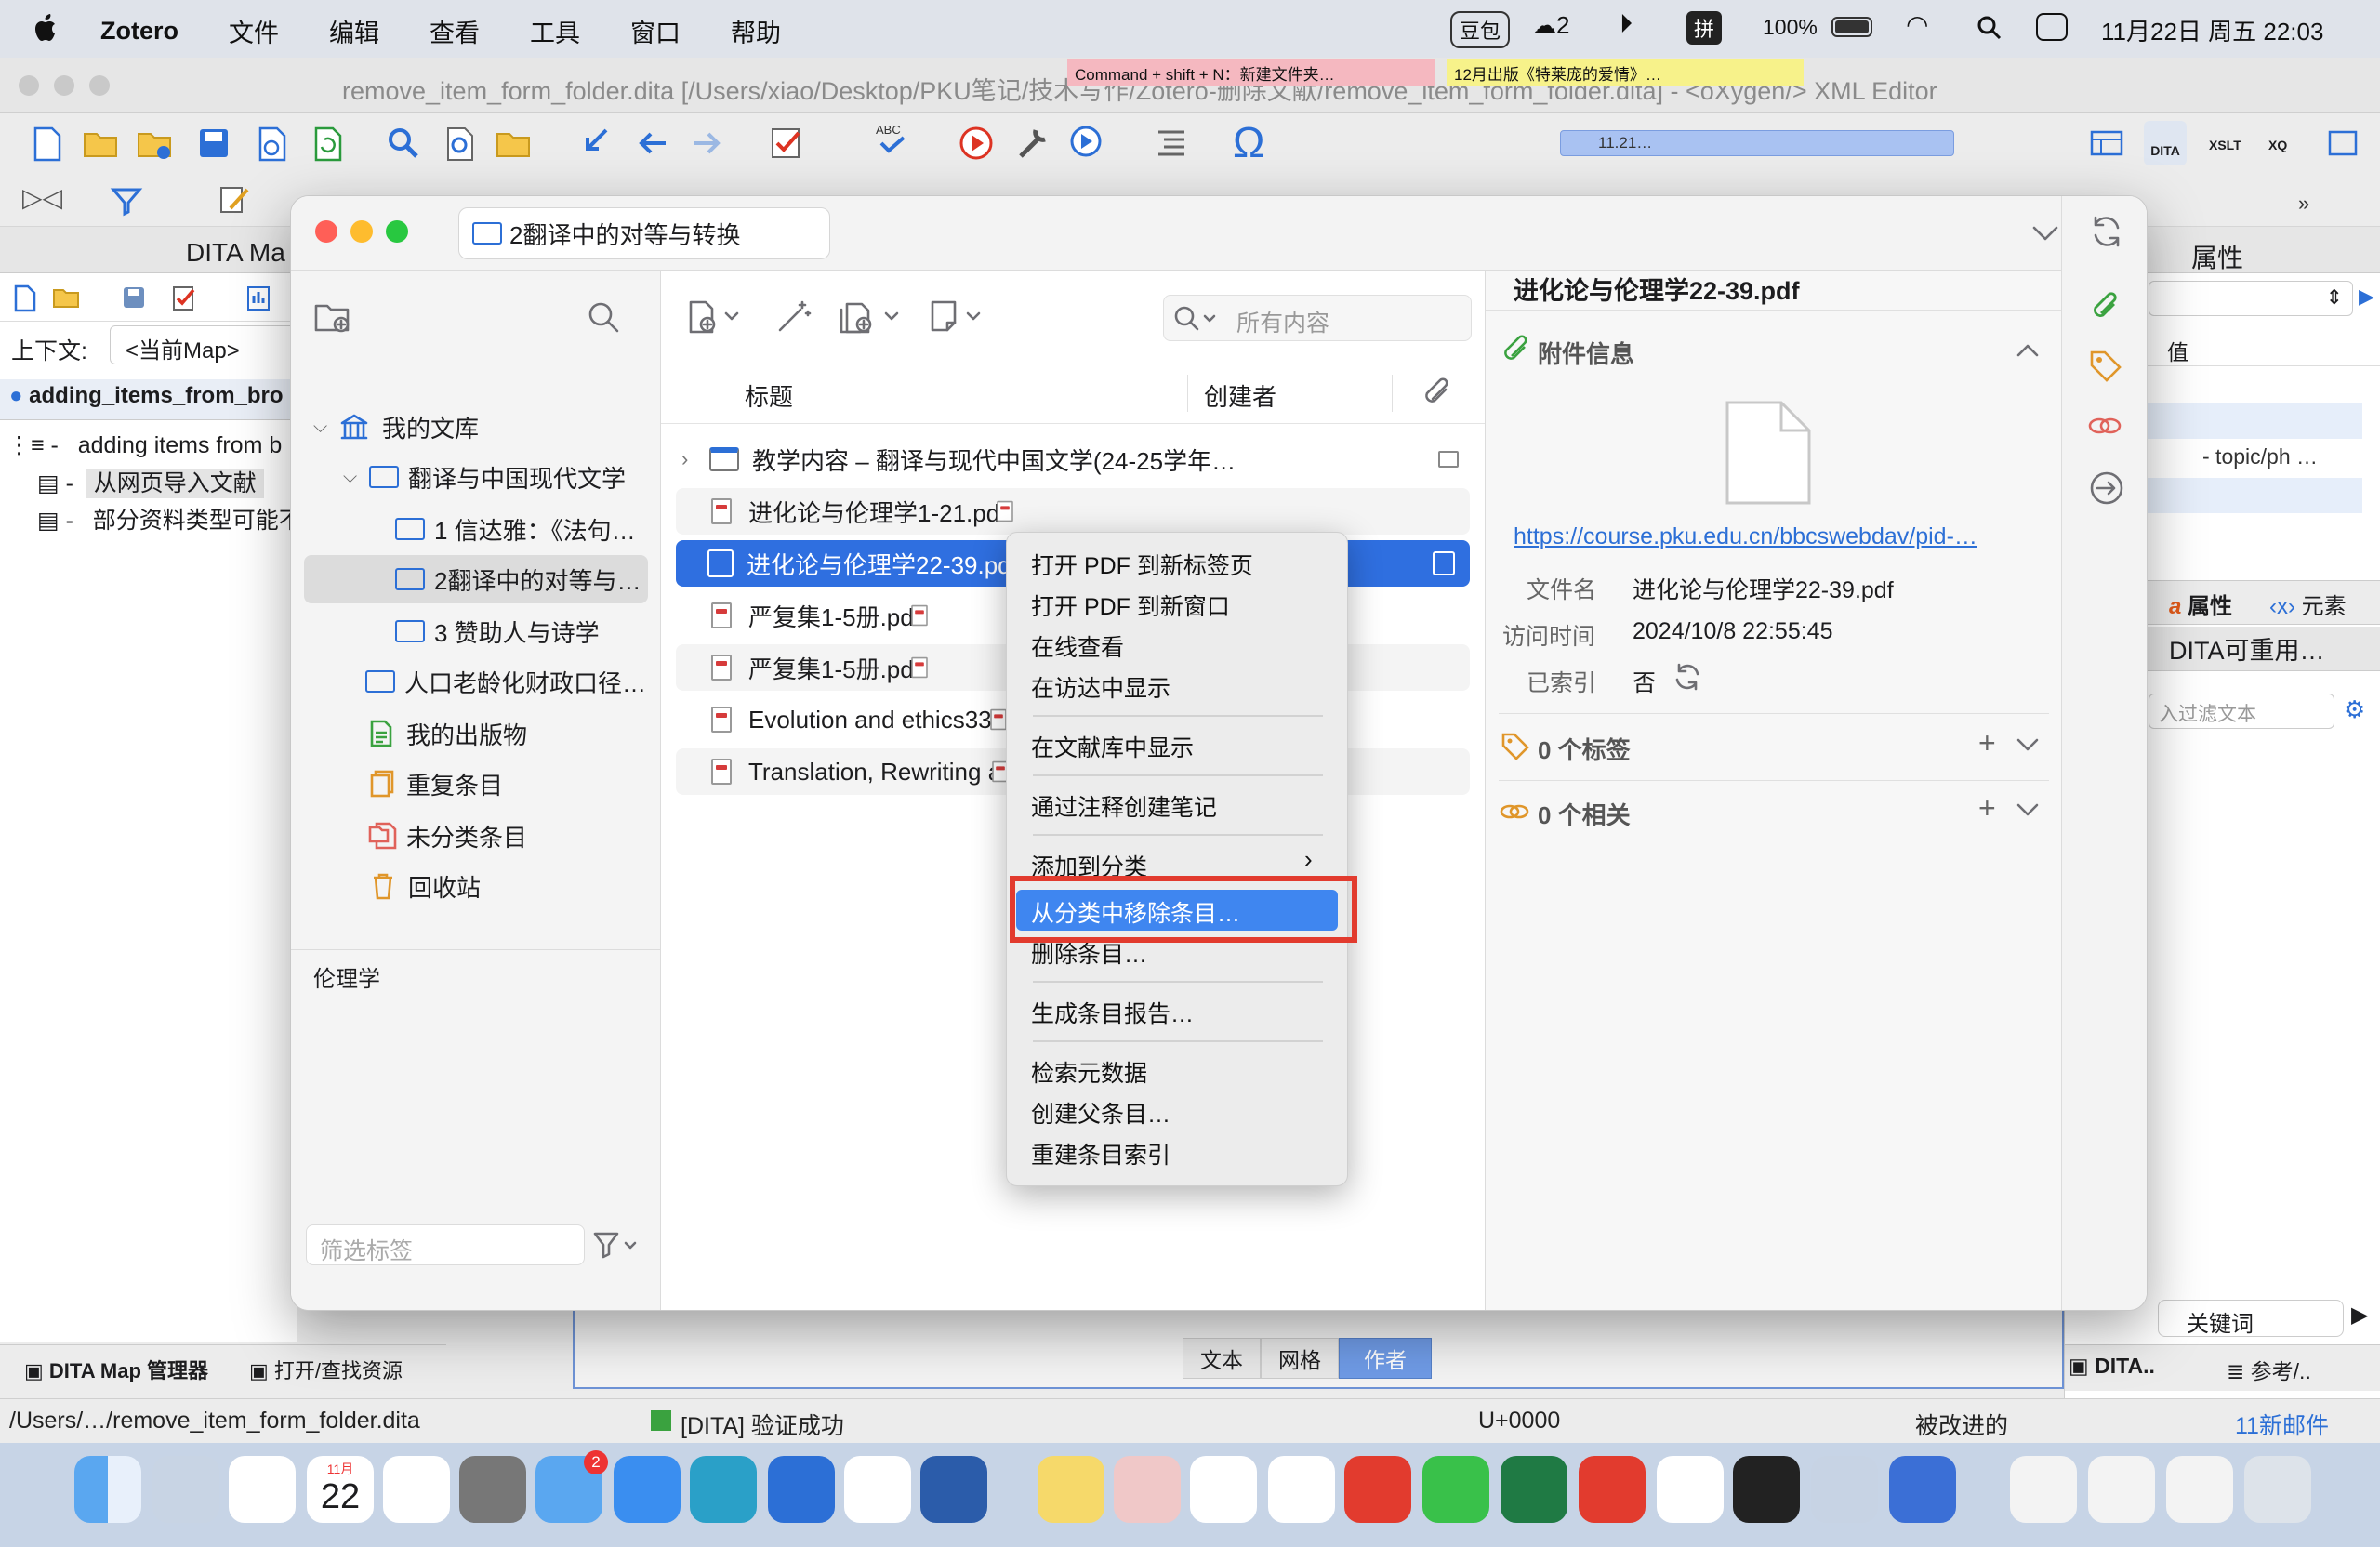 The image size is (2380, 1547). Describe the element at coordinates (2269, 1369) in the screenshot. I see `bottom-tab-reference: ≣ 参考/..` at that location.